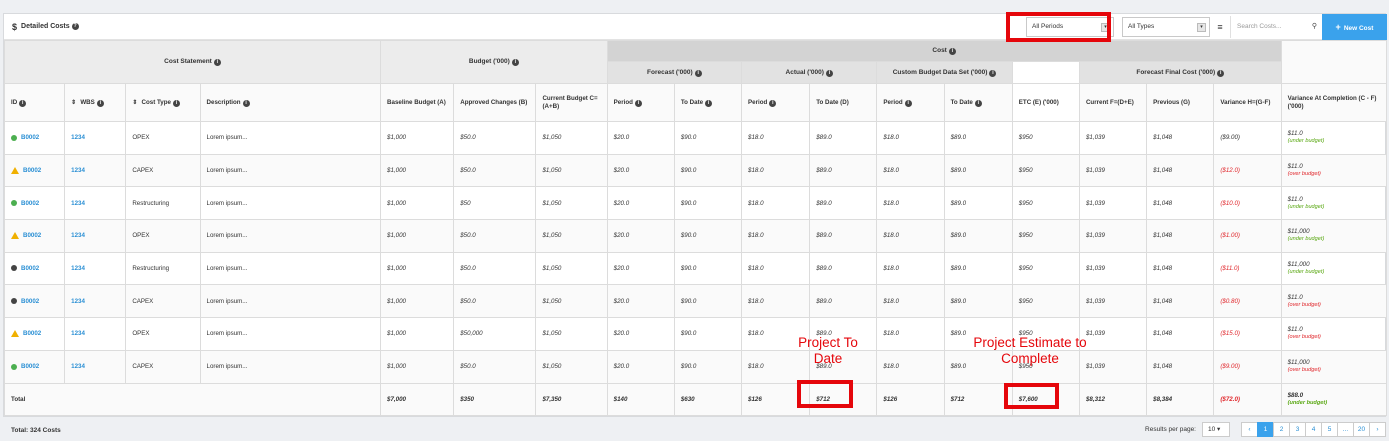 The image size is (1389, 441). I want to click on col-actual-to-date: To Date (D), so click(843, 102).